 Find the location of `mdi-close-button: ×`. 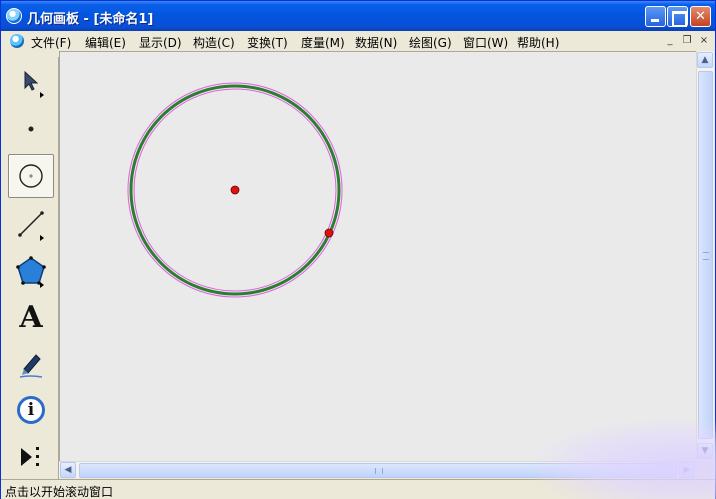

mdi-close-button: × is located at coordinates (704, 40).